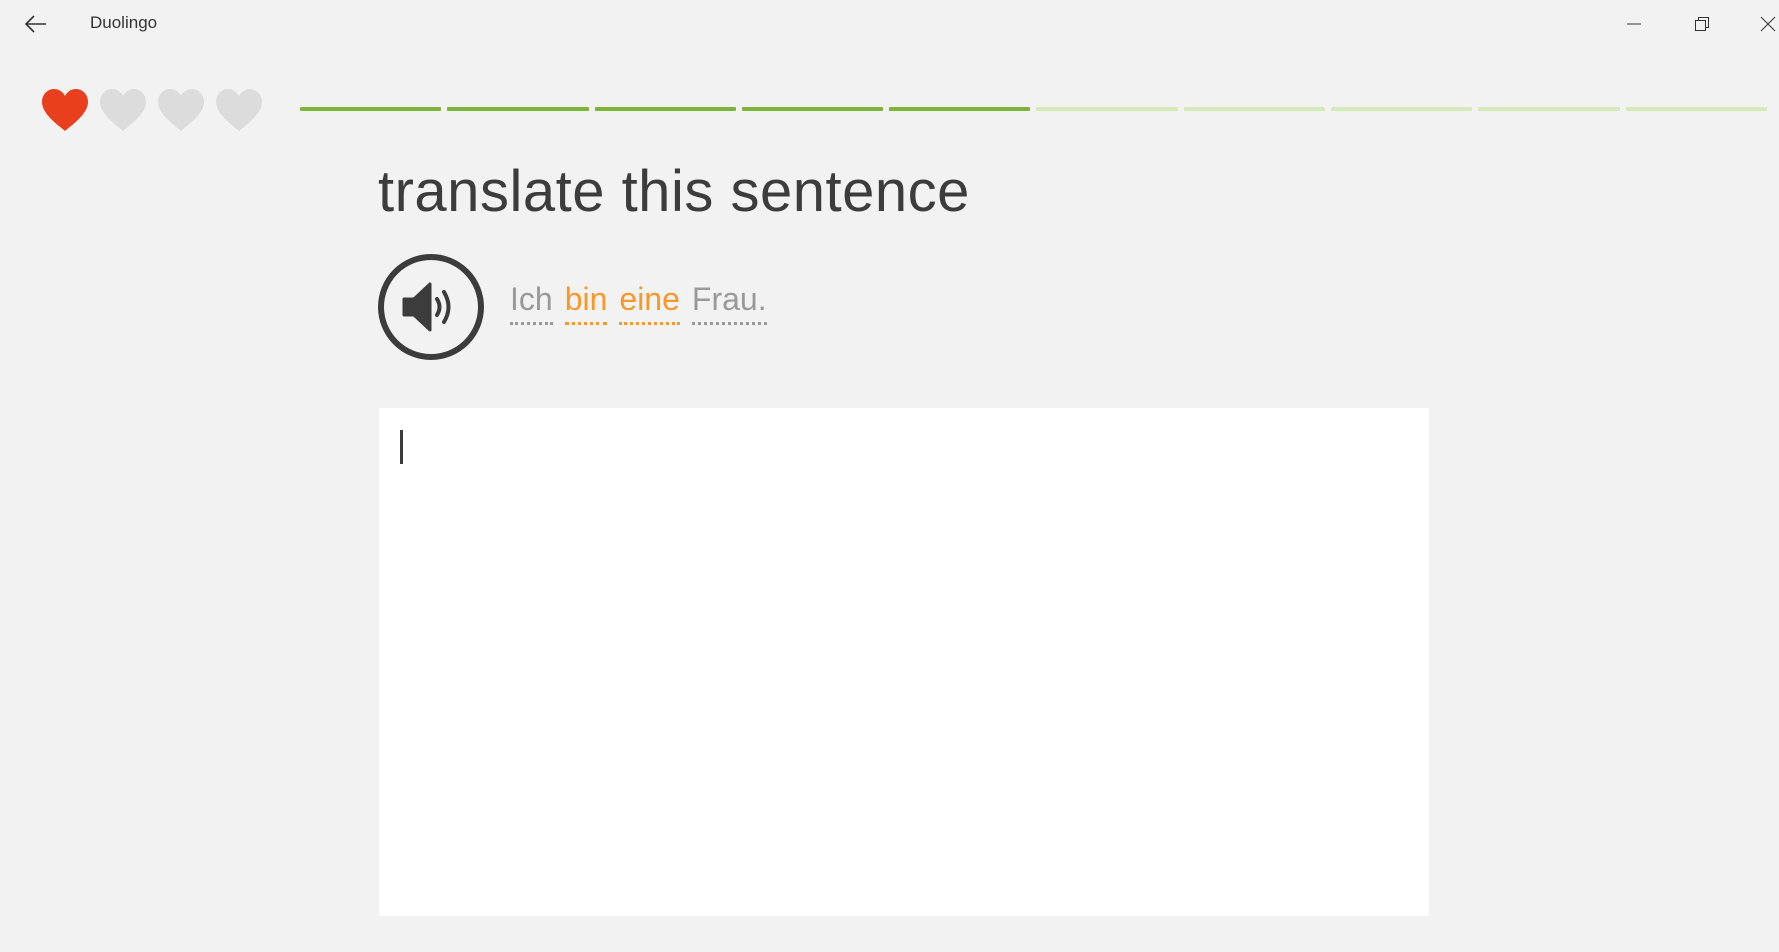 The width and height of the screenshot is (1779, 952). Describe the element at coordinates (674, 191) in the screenshot. I see `exercise-prompt: translate this sentence` at that location.